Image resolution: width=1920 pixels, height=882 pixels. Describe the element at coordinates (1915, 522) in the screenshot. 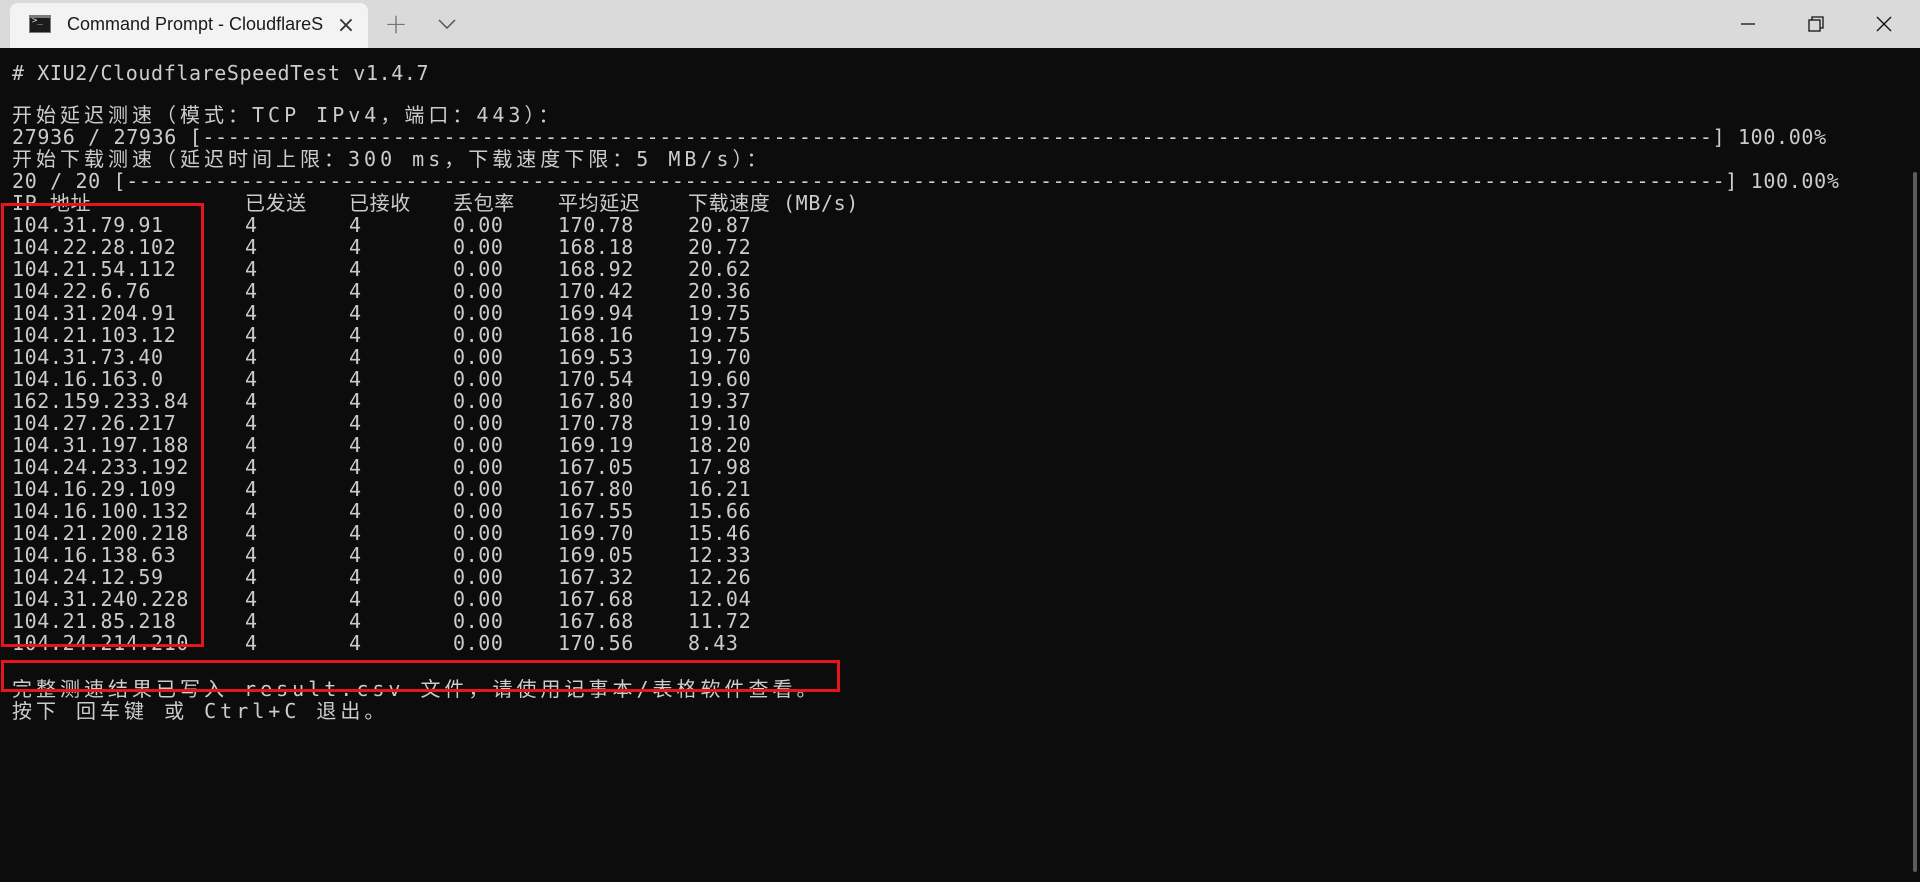

I see `scrollbar` at that location.